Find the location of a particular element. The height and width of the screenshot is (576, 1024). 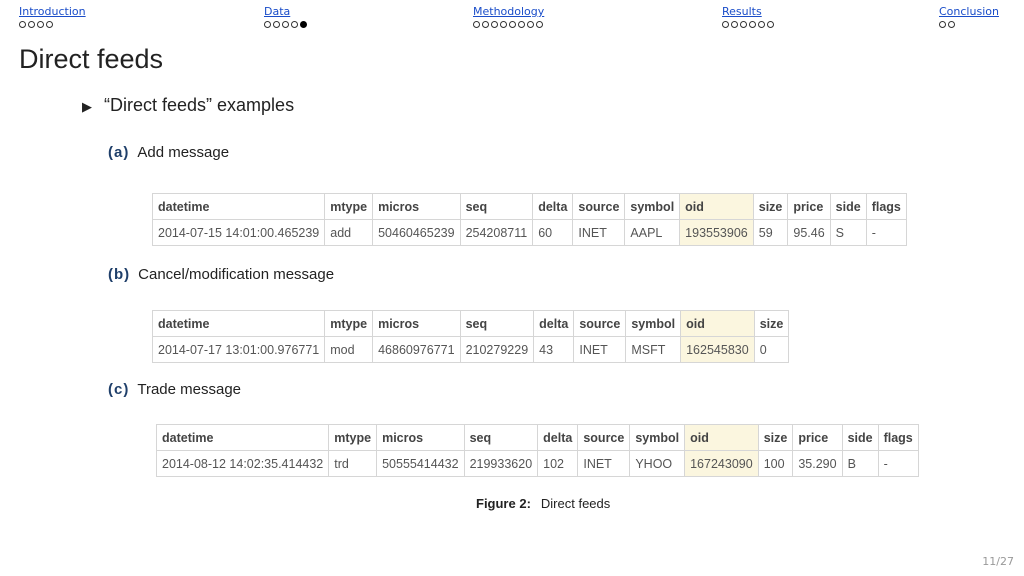

cell-oid: 167243090 is located at coordinates (721, 463).